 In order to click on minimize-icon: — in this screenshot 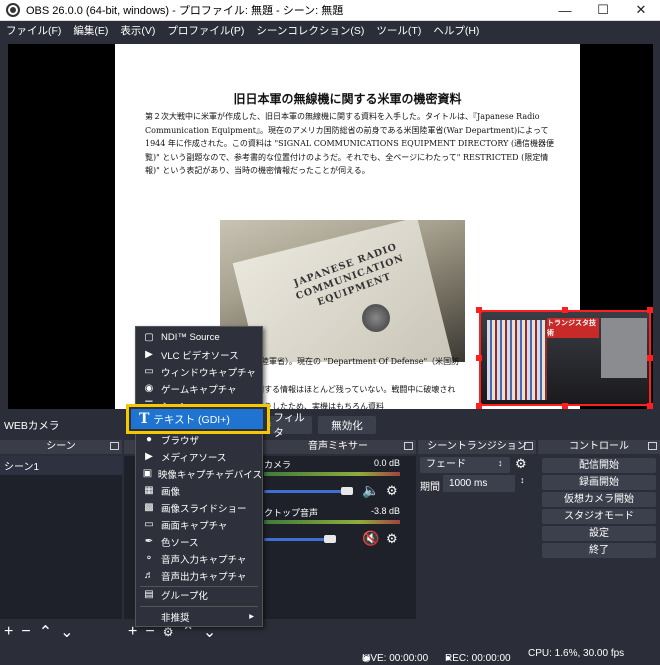, I will do `click(565, 10)`.